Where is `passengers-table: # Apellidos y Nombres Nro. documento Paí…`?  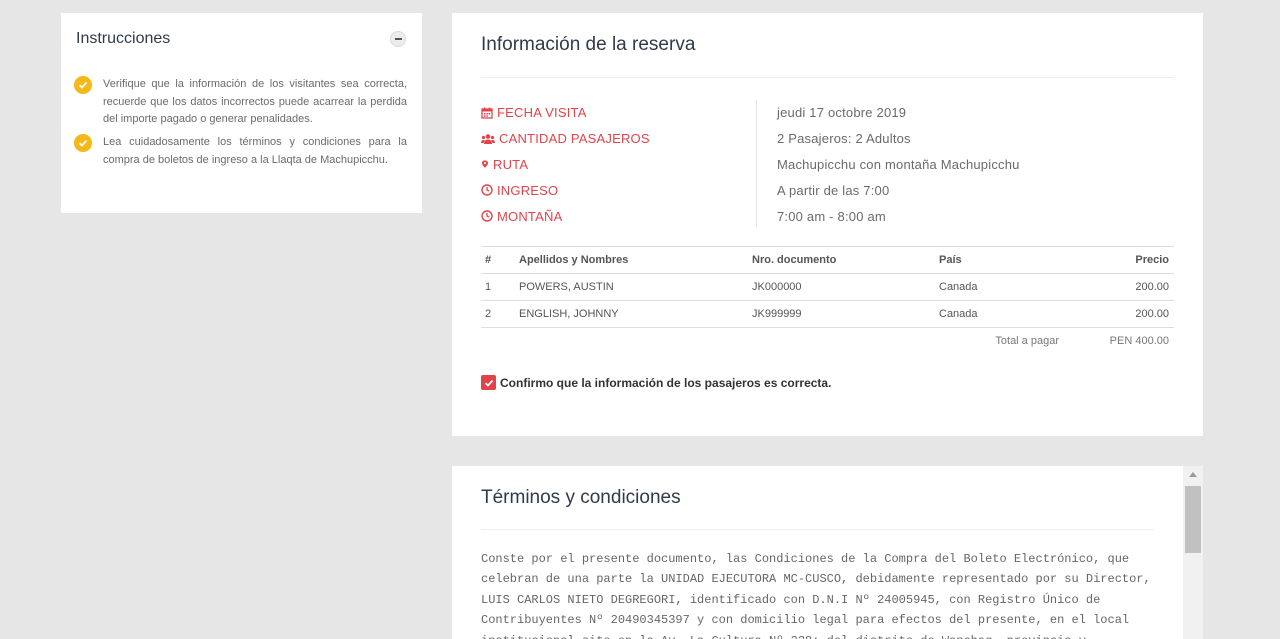
passengers-table: # Apellidos y Nombres Nro. documento Paí… is located at coordinates (827, 300).